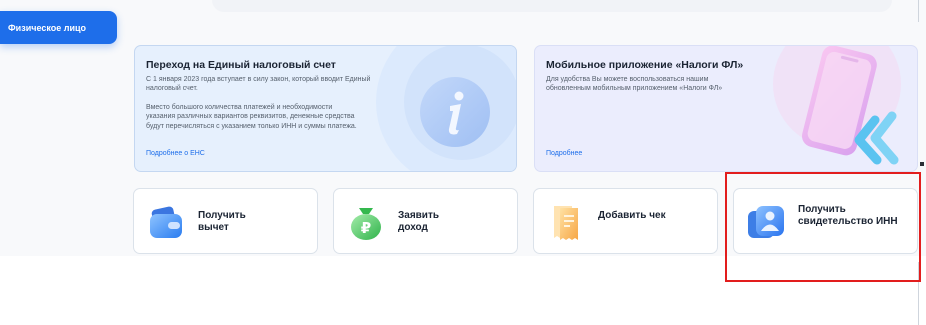  I want to click on wallet-icon, so click(166, 222).